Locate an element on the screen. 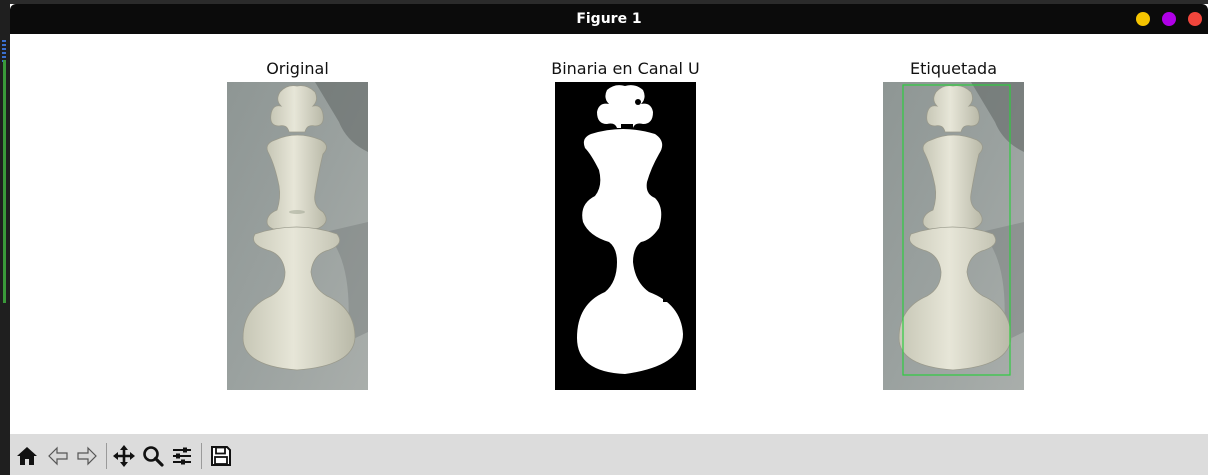  configure-subplots-icon is located at coordinates (182, 456).